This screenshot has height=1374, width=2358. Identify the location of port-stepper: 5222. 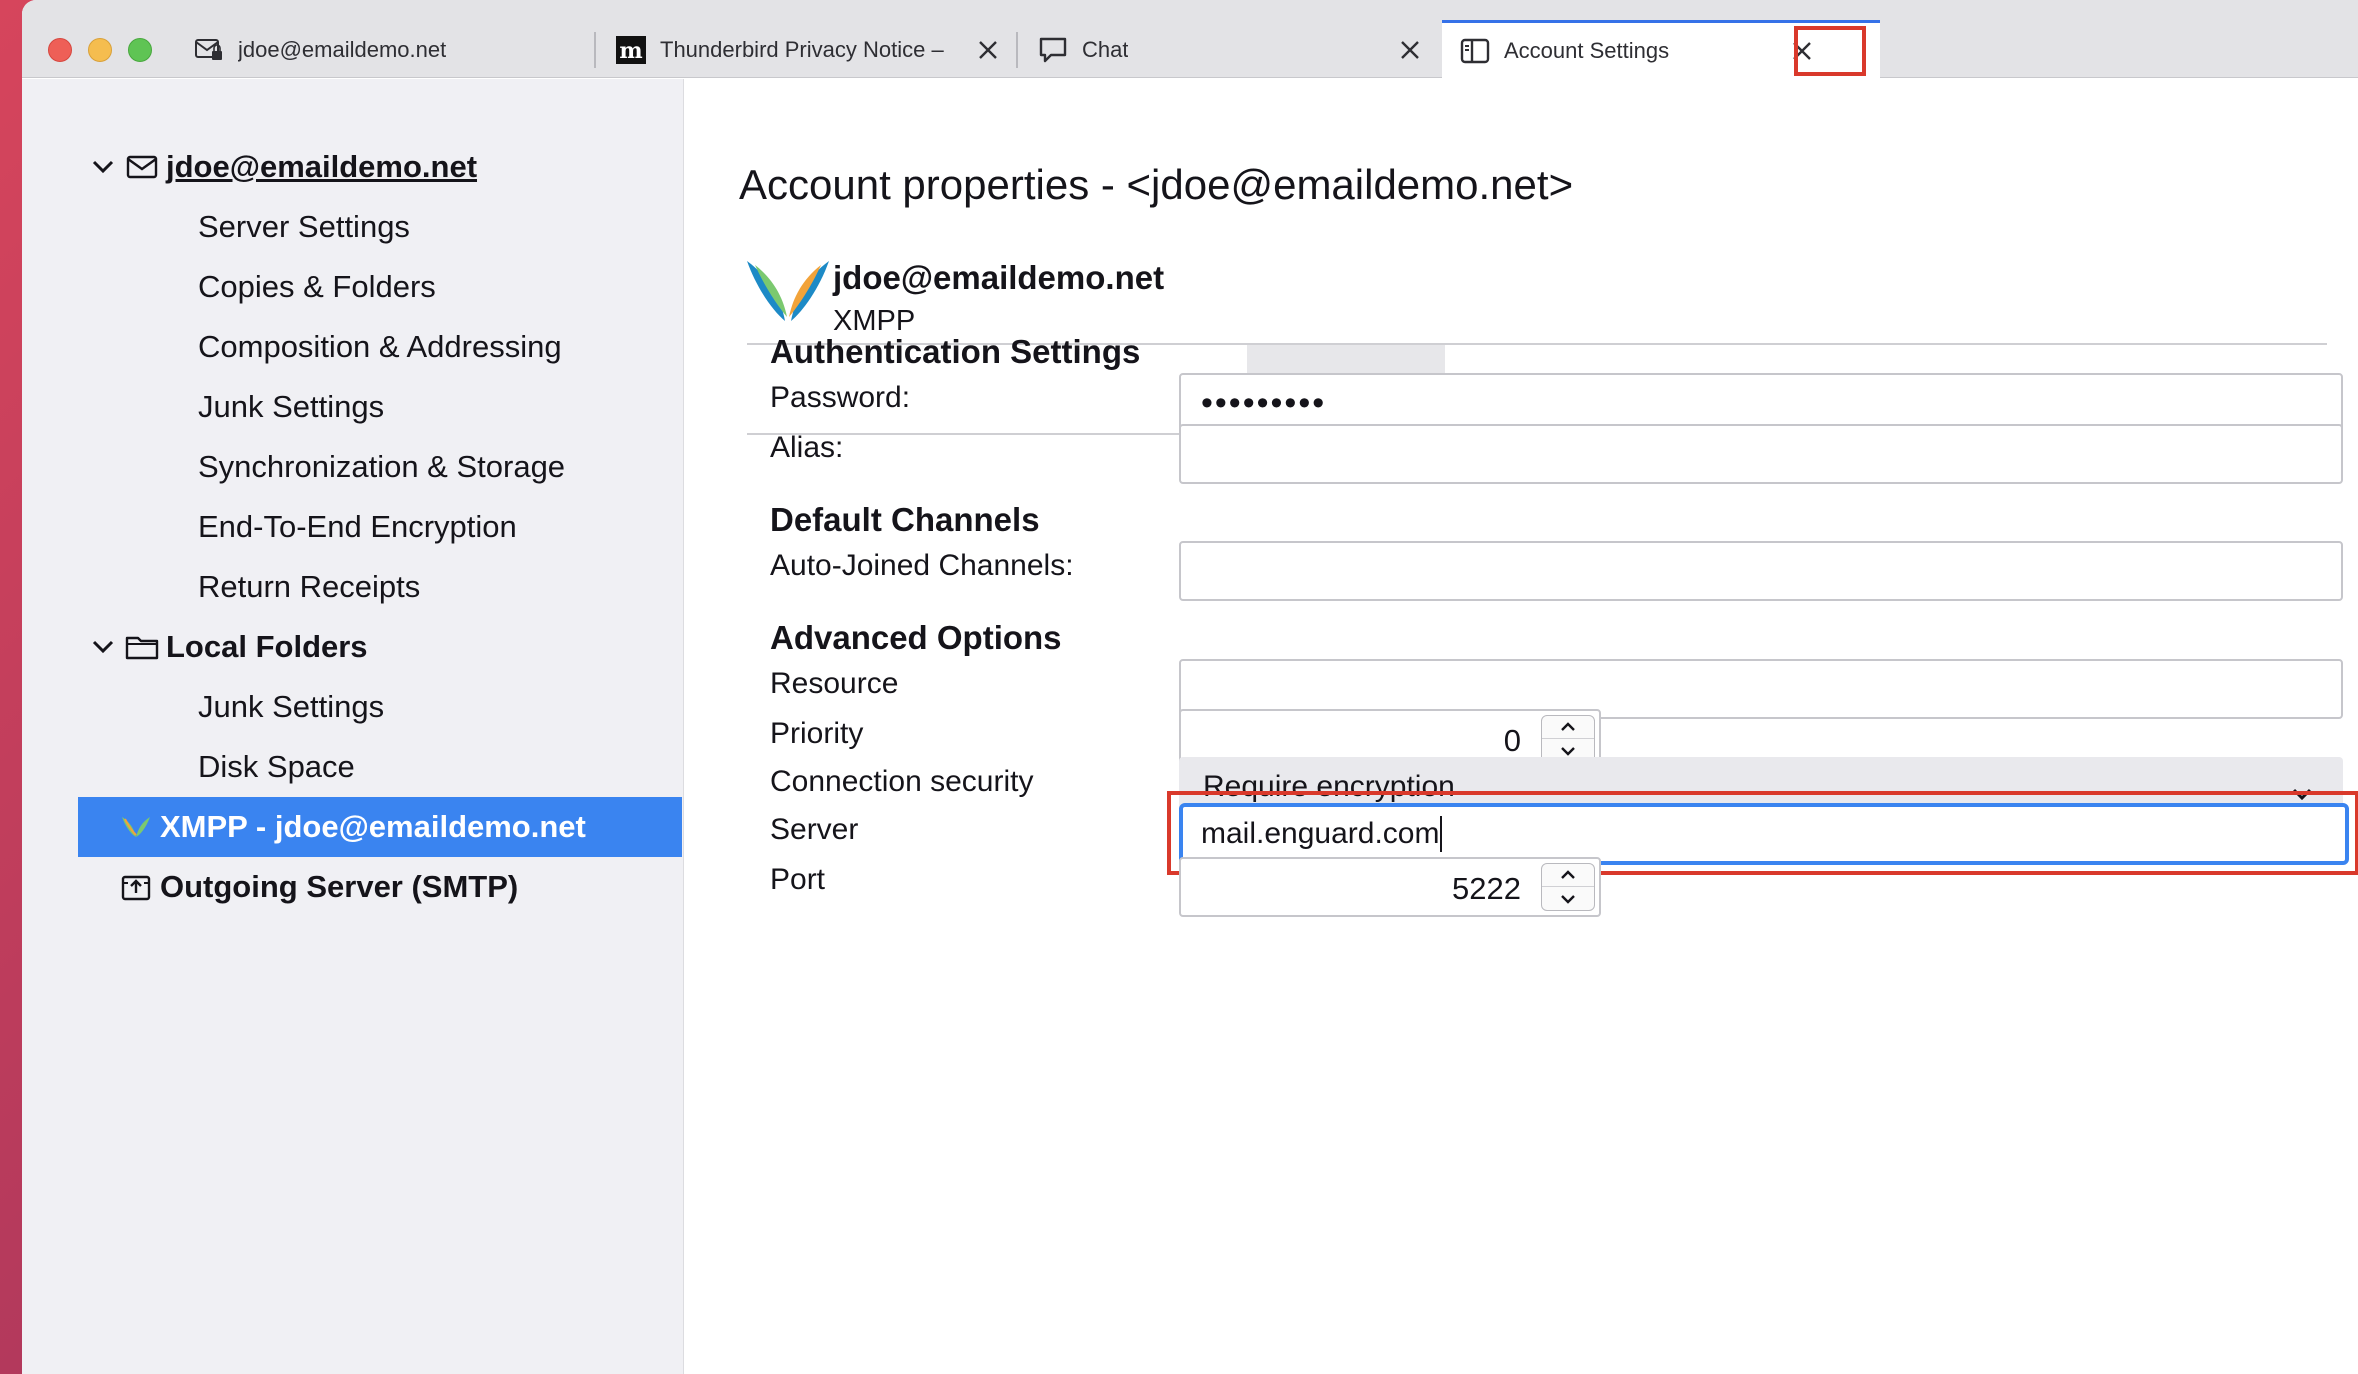
(1390, 887).